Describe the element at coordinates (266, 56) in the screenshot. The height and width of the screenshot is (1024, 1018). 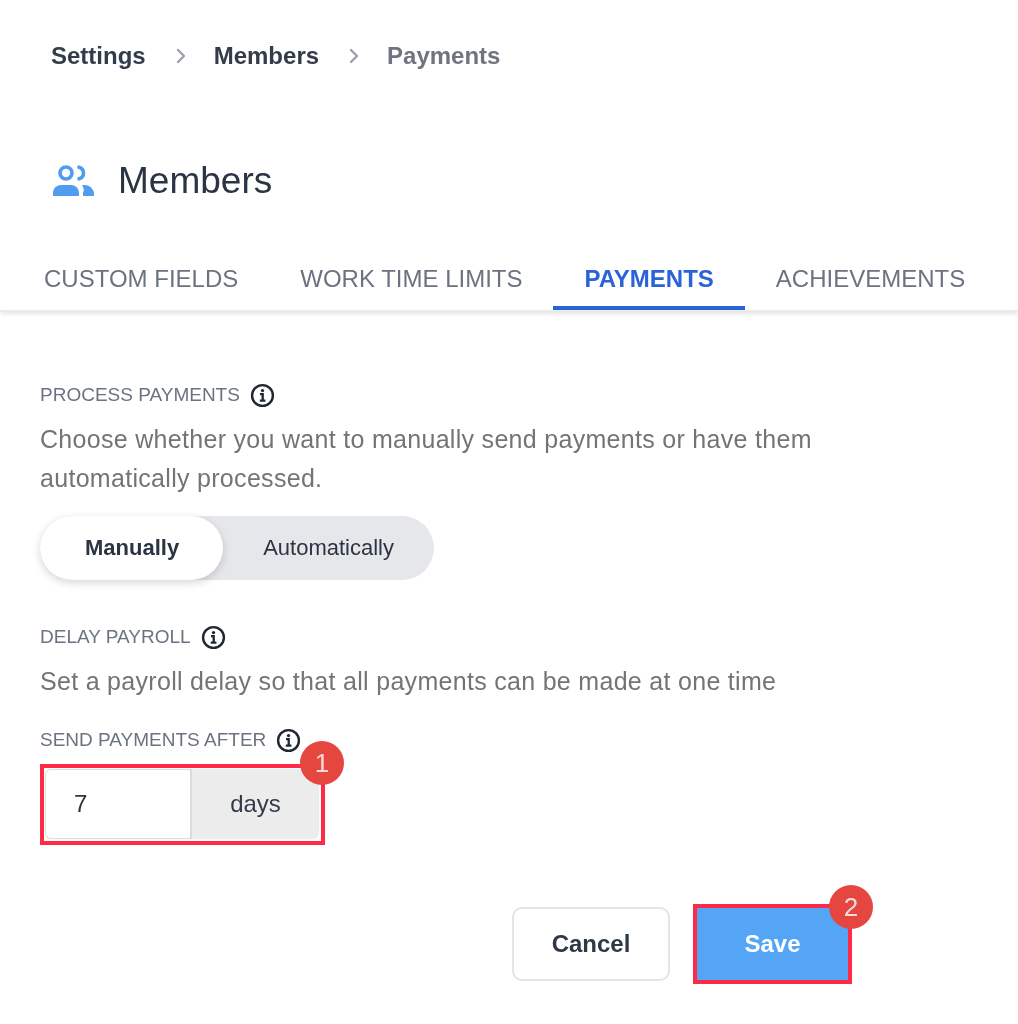
I see `breadcrumb-link: Members` at that location.